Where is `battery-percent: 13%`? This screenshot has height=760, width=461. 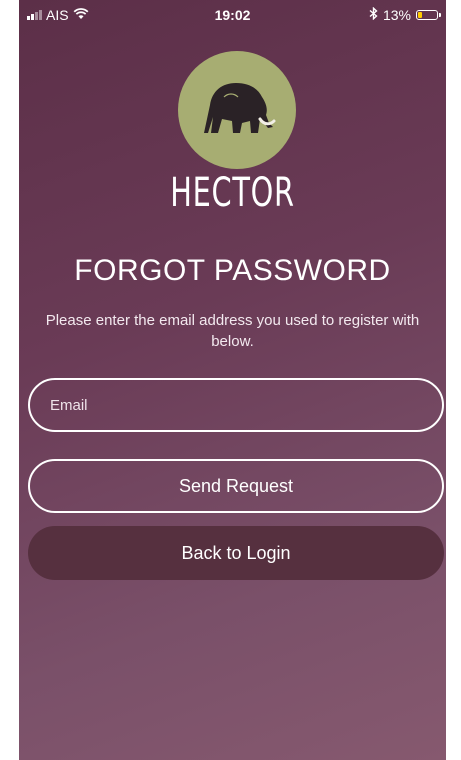 battery-percent: 13% is located at coordinates (396, 15).